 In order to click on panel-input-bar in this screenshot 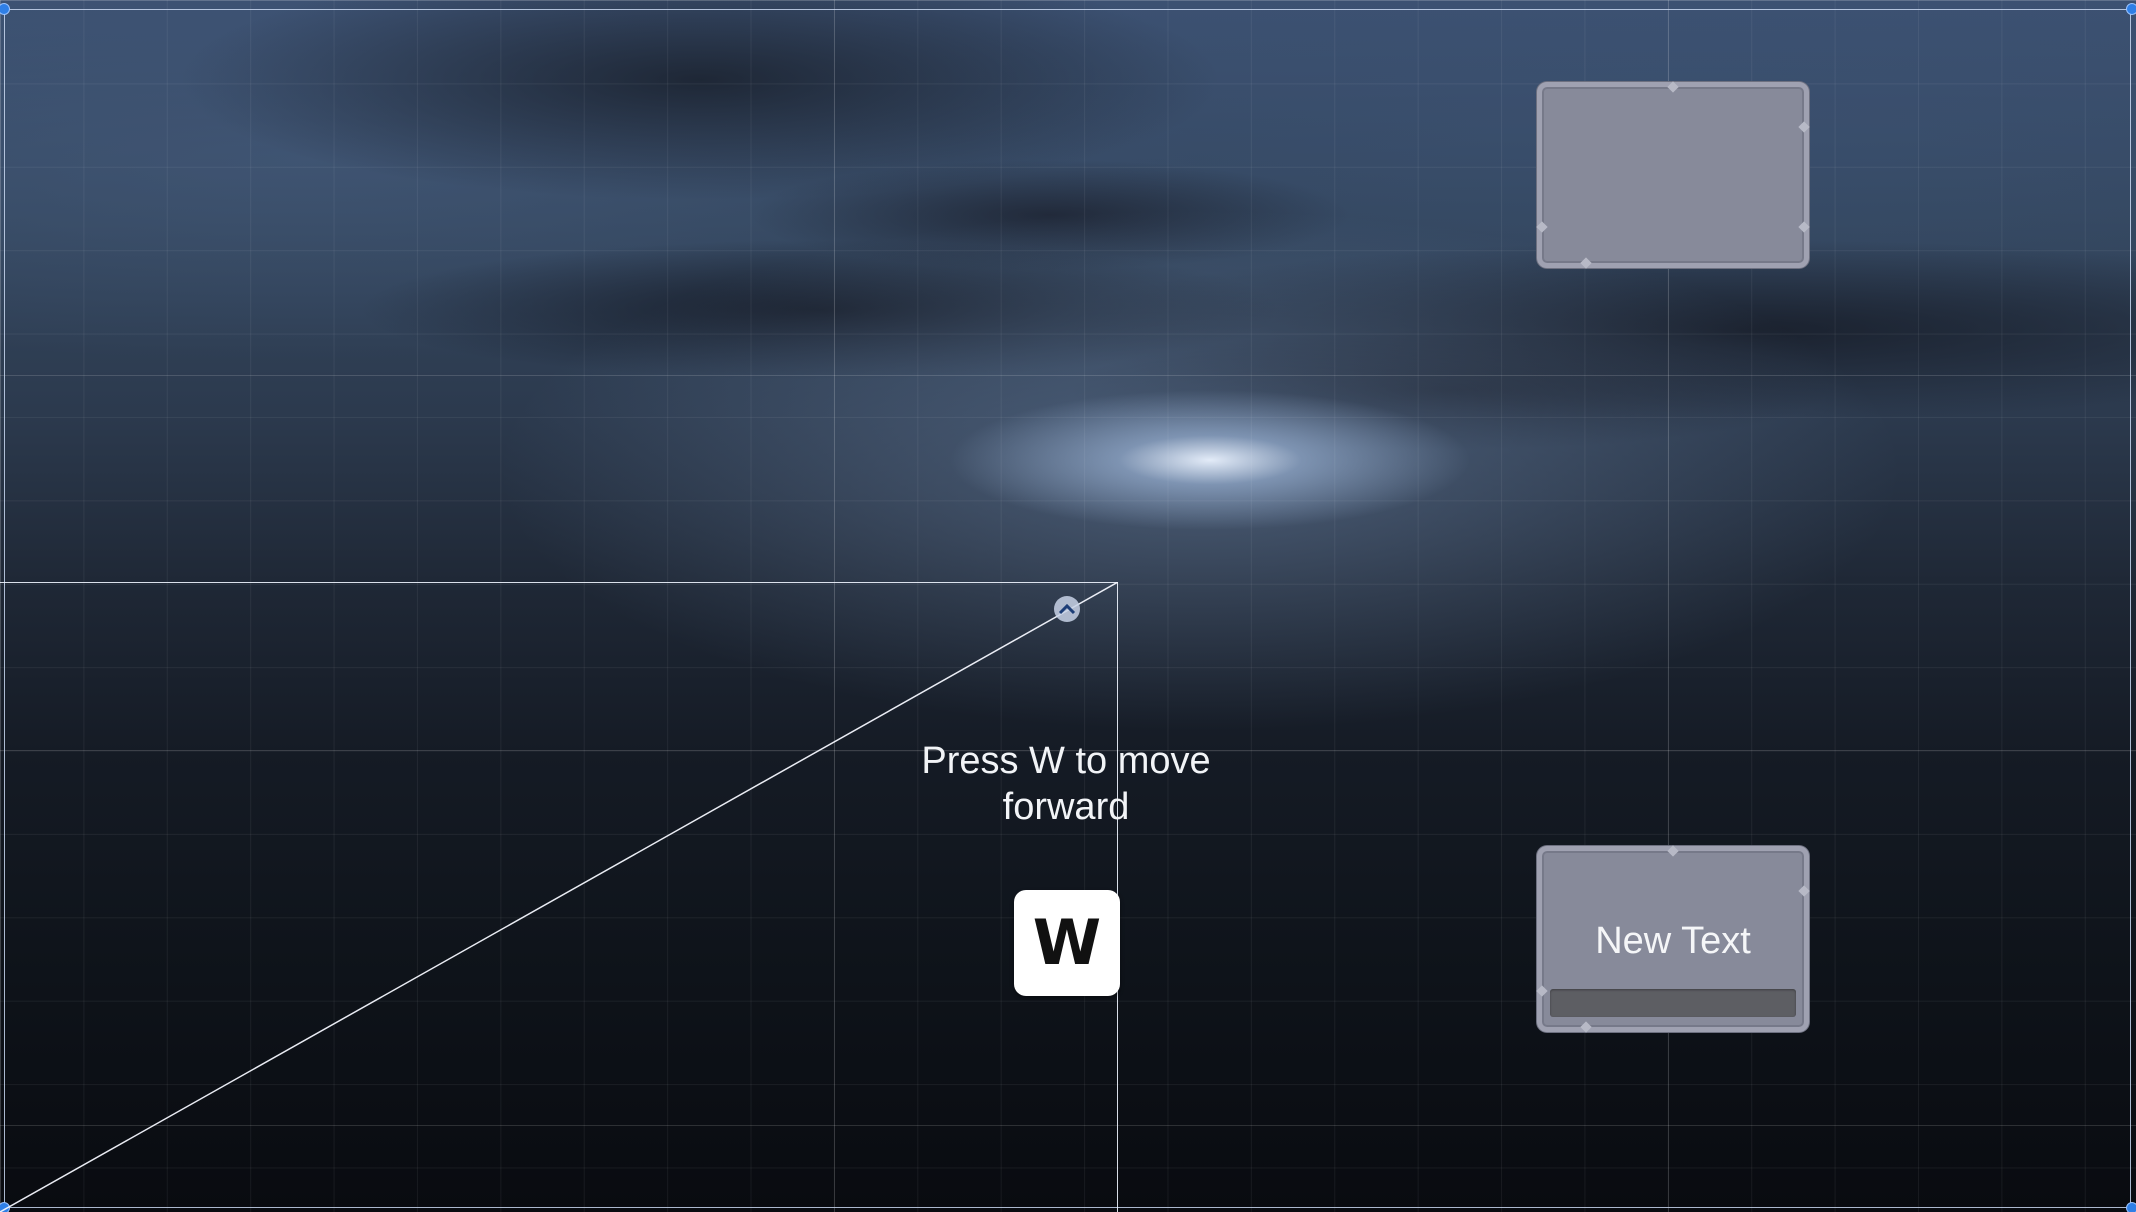, I will do `click(1673, 1003)`.